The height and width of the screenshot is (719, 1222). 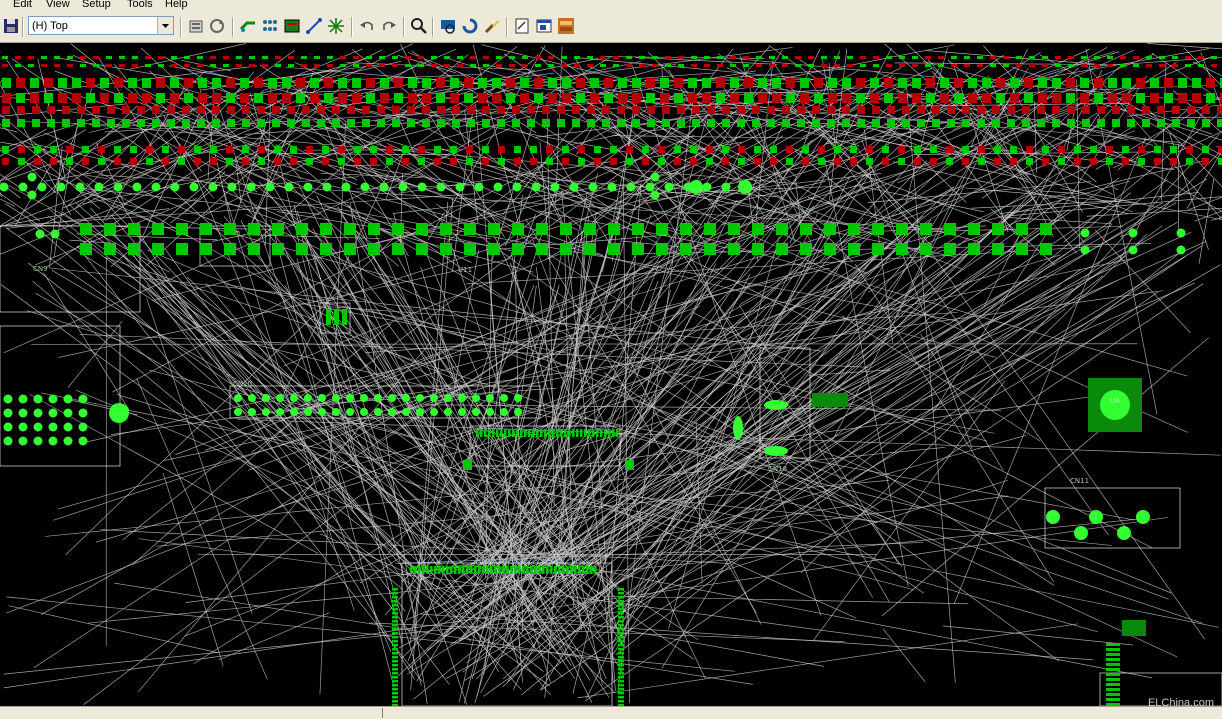 What do you see at coordinates (292, 26) in the screenshot?
I see `board-icon` at bounding box center [292, 26].